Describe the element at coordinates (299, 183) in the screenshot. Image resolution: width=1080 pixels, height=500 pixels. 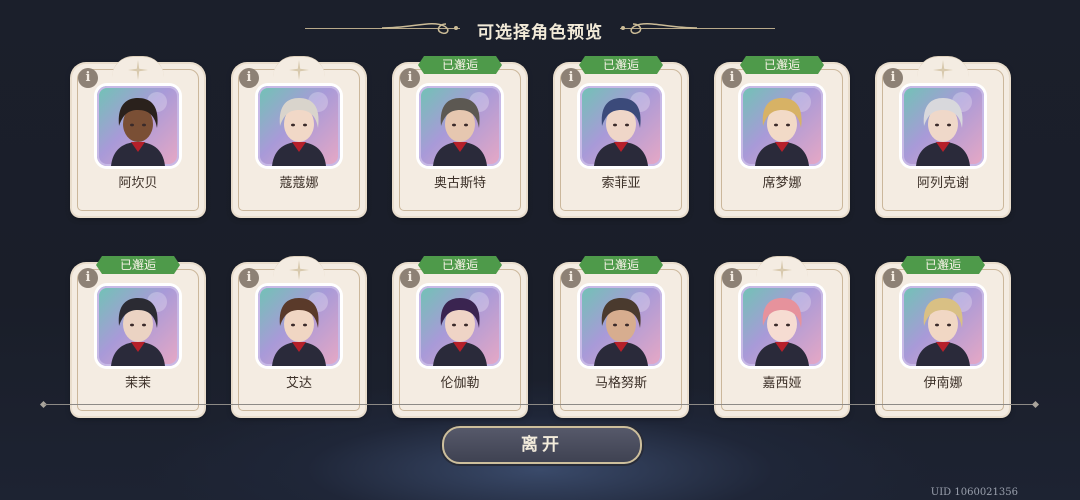
I see `character-name: 蔻蔻娜` at that location.